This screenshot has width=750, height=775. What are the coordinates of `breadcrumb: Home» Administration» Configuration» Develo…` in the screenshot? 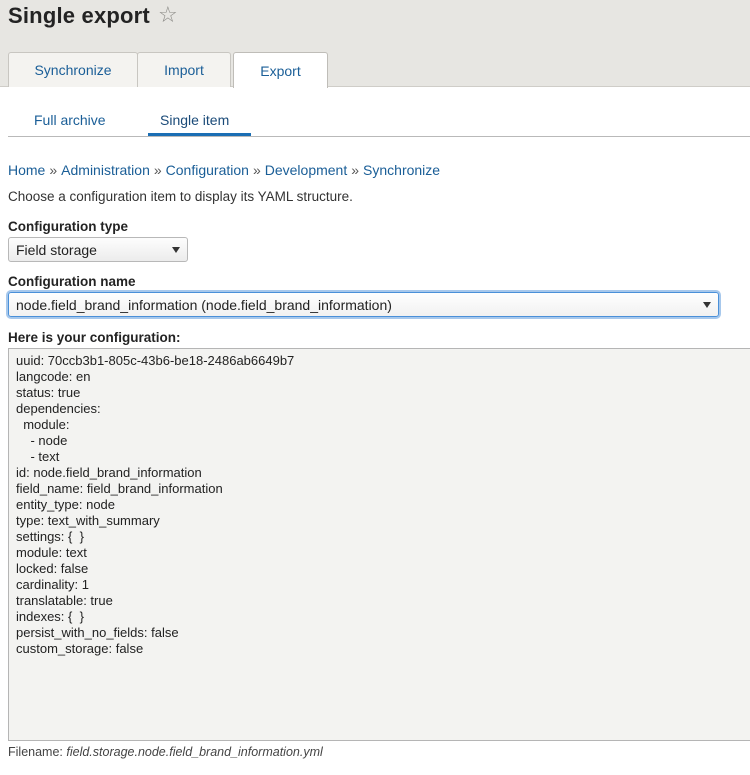 It's located at (224, 170).